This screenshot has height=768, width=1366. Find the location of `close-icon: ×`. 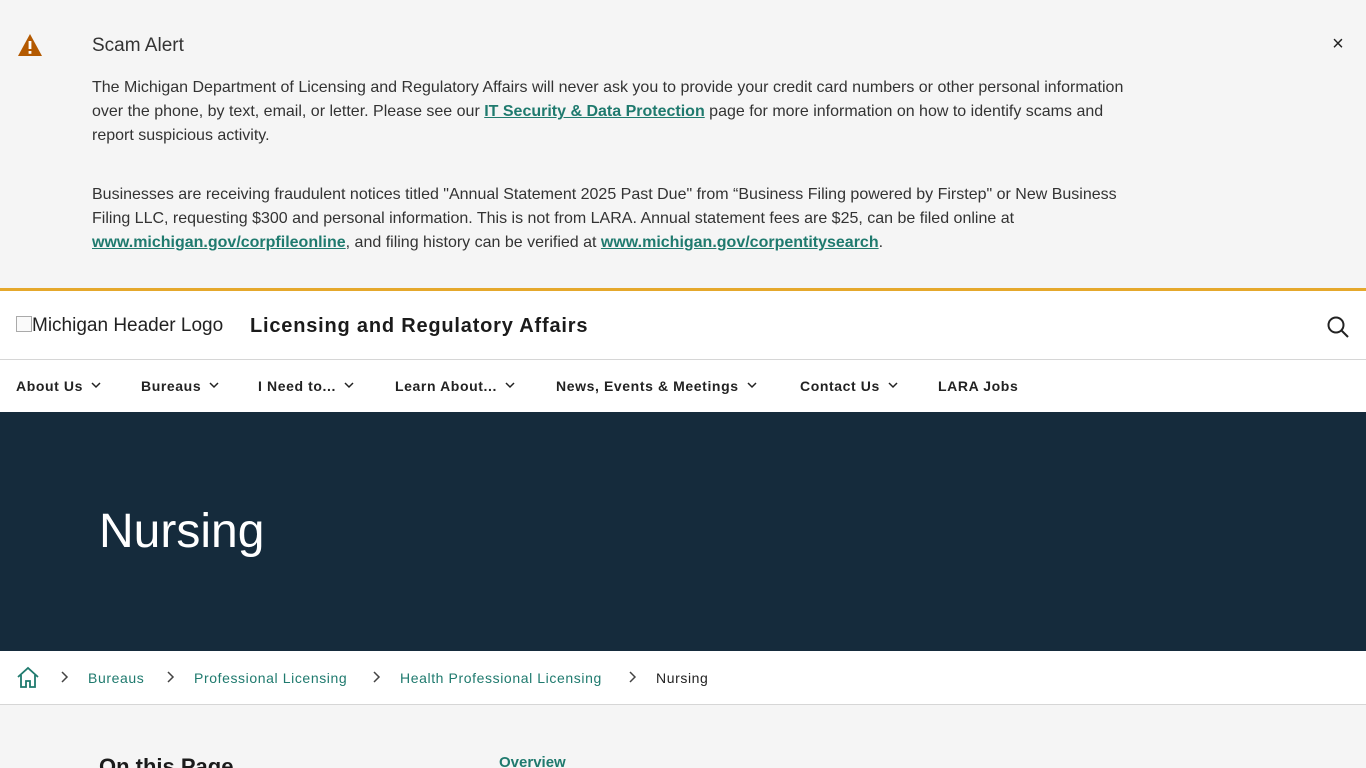

close-icon: × is located at coordinates (1338, 44).